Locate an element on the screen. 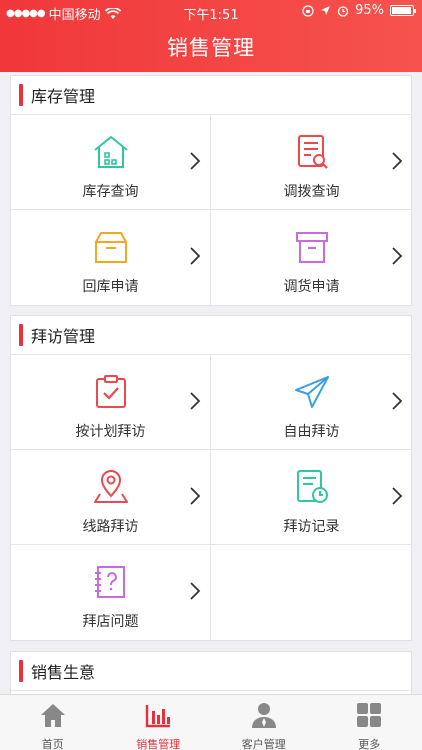  menu-item-label: 自由拜访 is located at coordinates (311, 432).